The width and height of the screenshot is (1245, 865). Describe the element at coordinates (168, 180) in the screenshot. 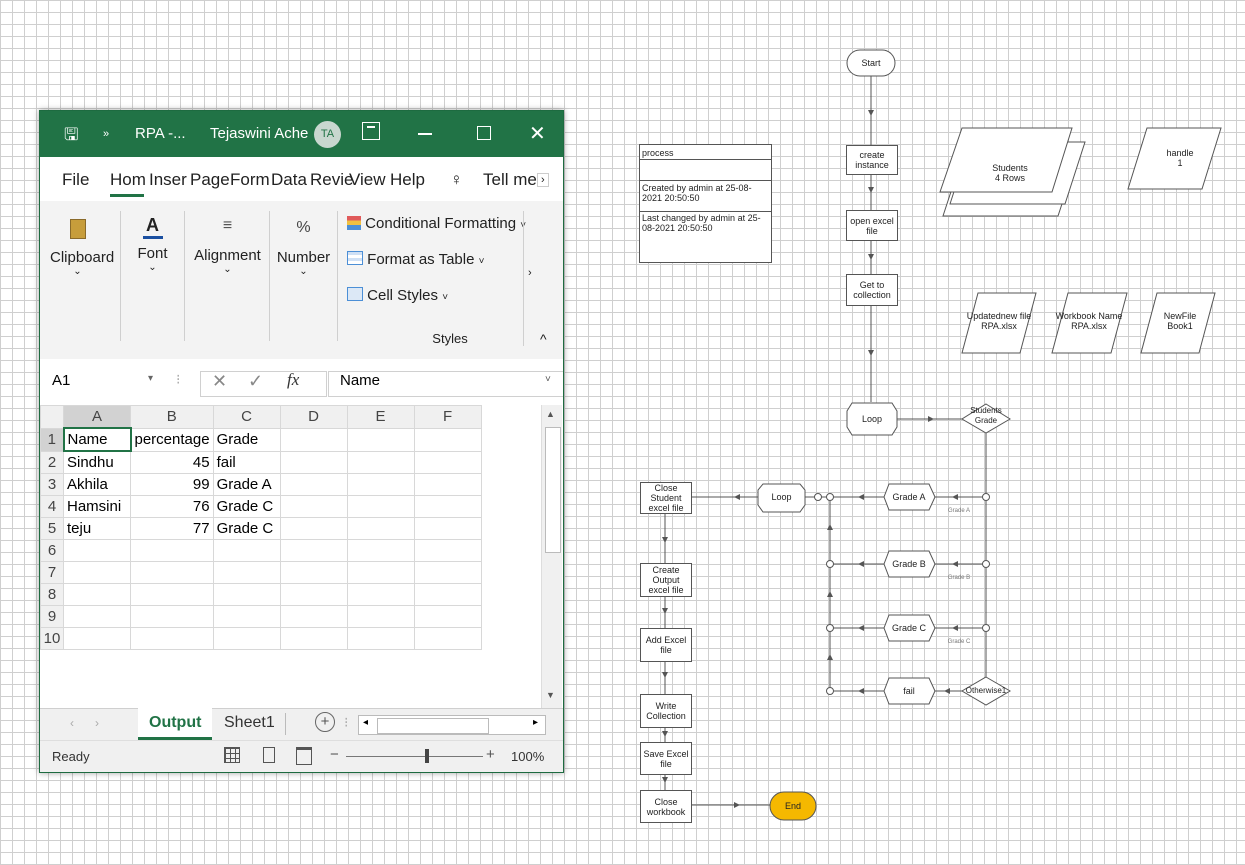

I see `tab-insert: Inser` at that location.